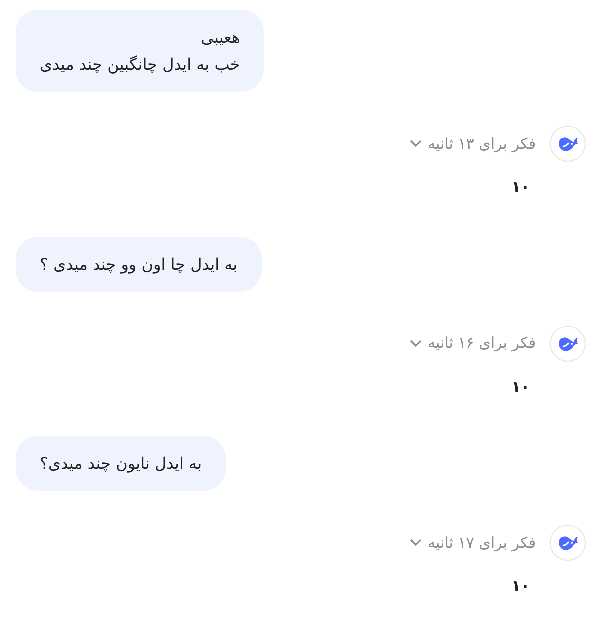  Describe the element at coordinates (473, 343) in the screenshot. I see `thinking-toggle: فکر برای ۱۶ ثانیه` at that location.